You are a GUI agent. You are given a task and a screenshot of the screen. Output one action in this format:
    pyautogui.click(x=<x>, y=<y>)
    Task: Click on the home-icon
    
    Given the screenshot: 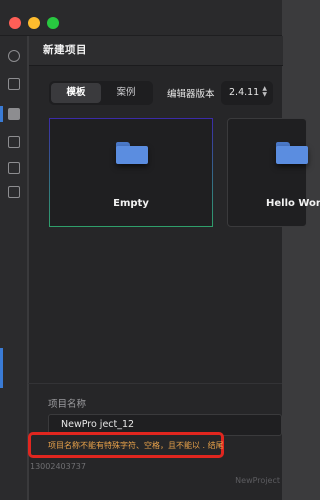 What is the action you would take?
    pyautogui.click(x=14, y=84)
    